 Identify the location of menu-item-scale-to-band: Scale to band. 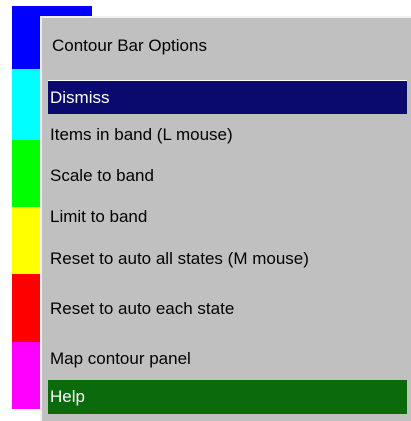
(227, 176).